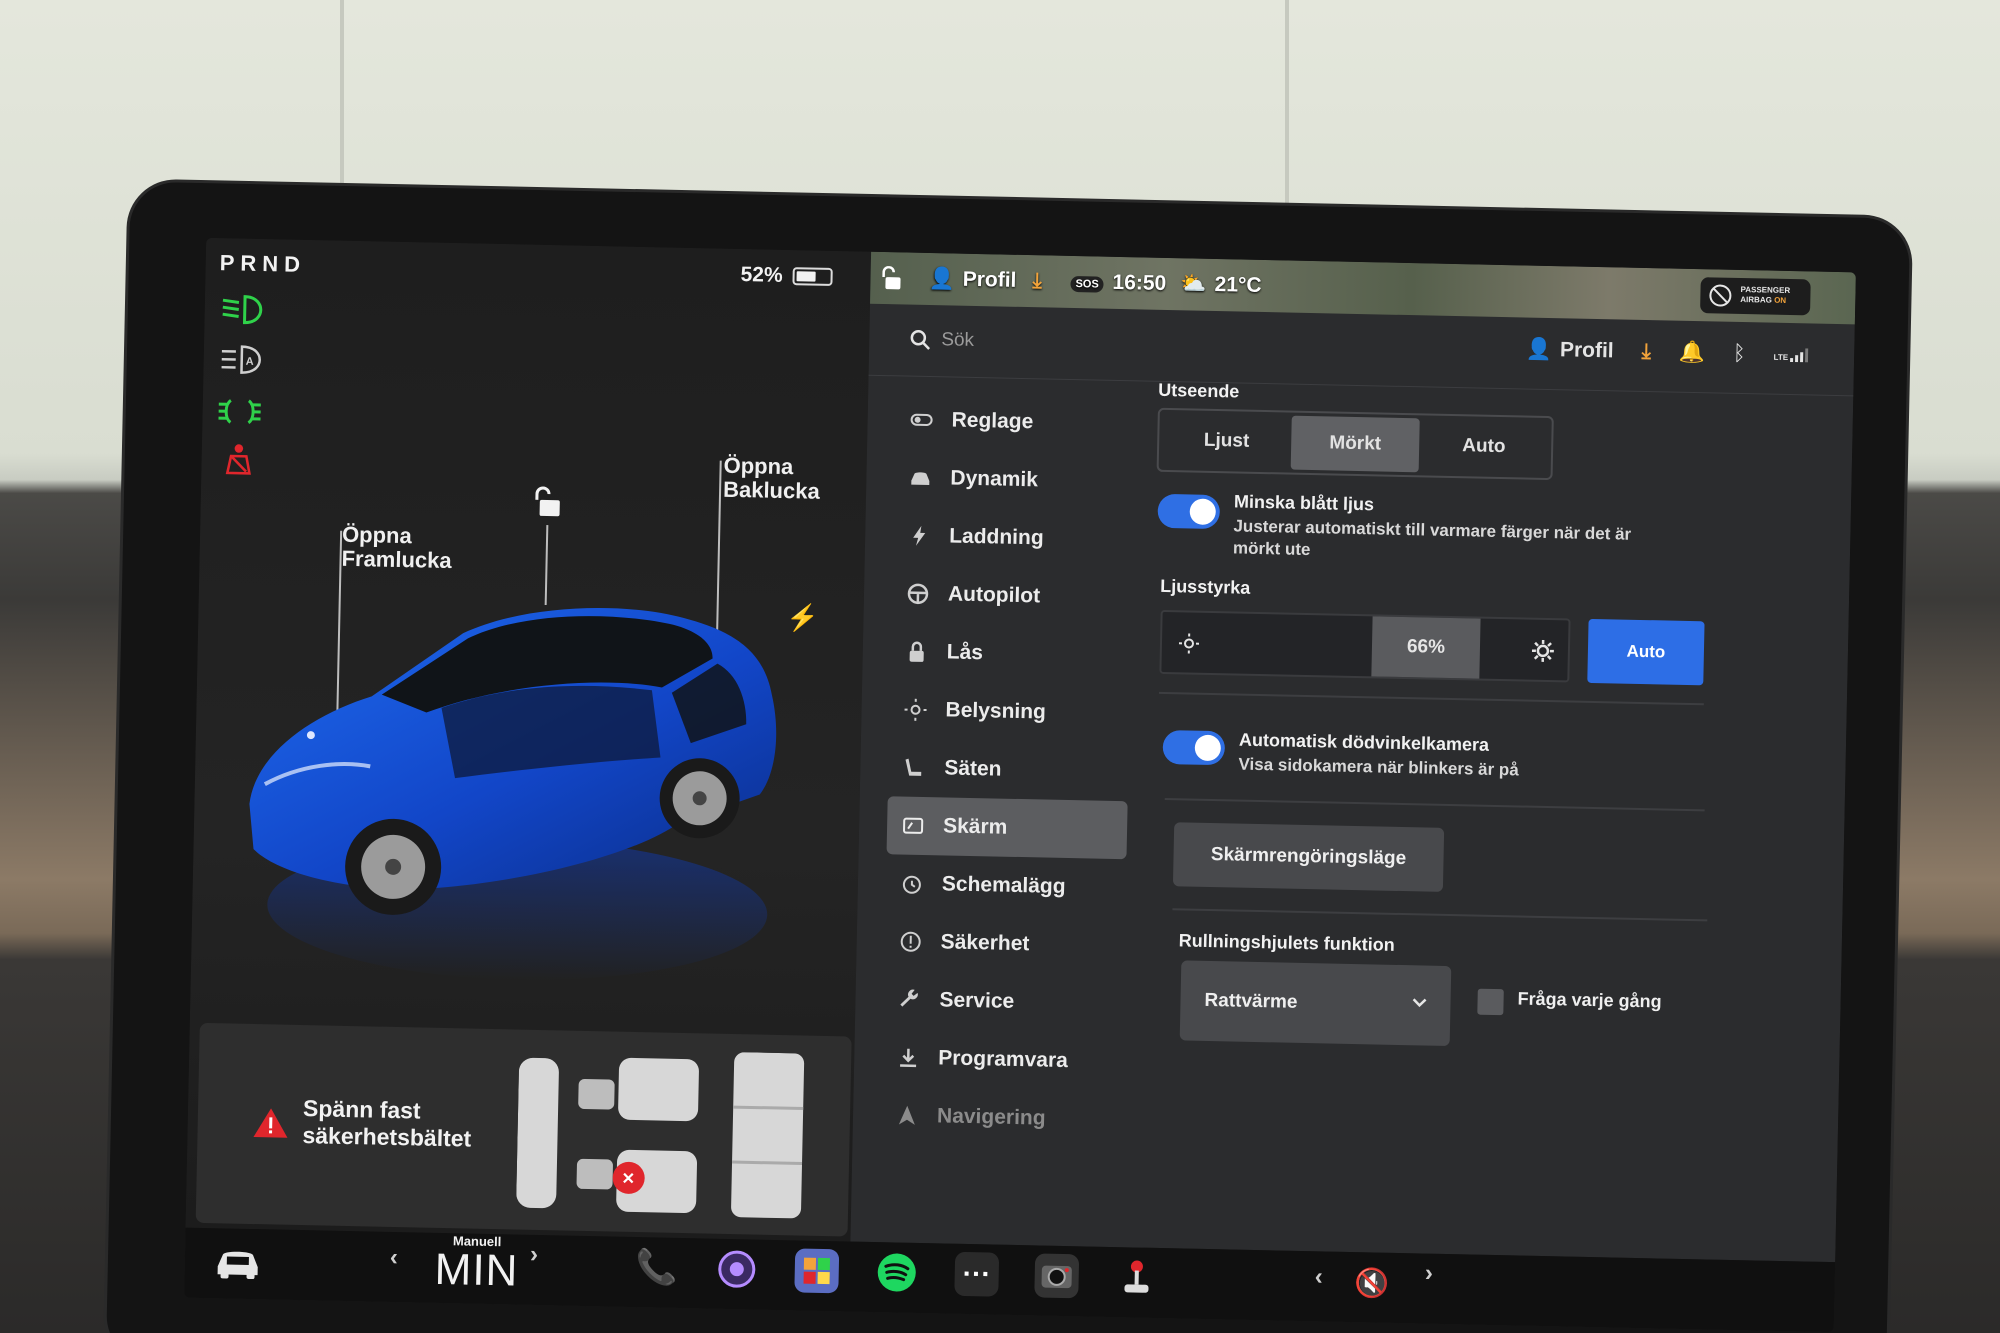  What do you see at coordinates (1015, 421) in the screenshot?
I see `nav-item-reglage: Reglage` at bounding box center [1015, 421].